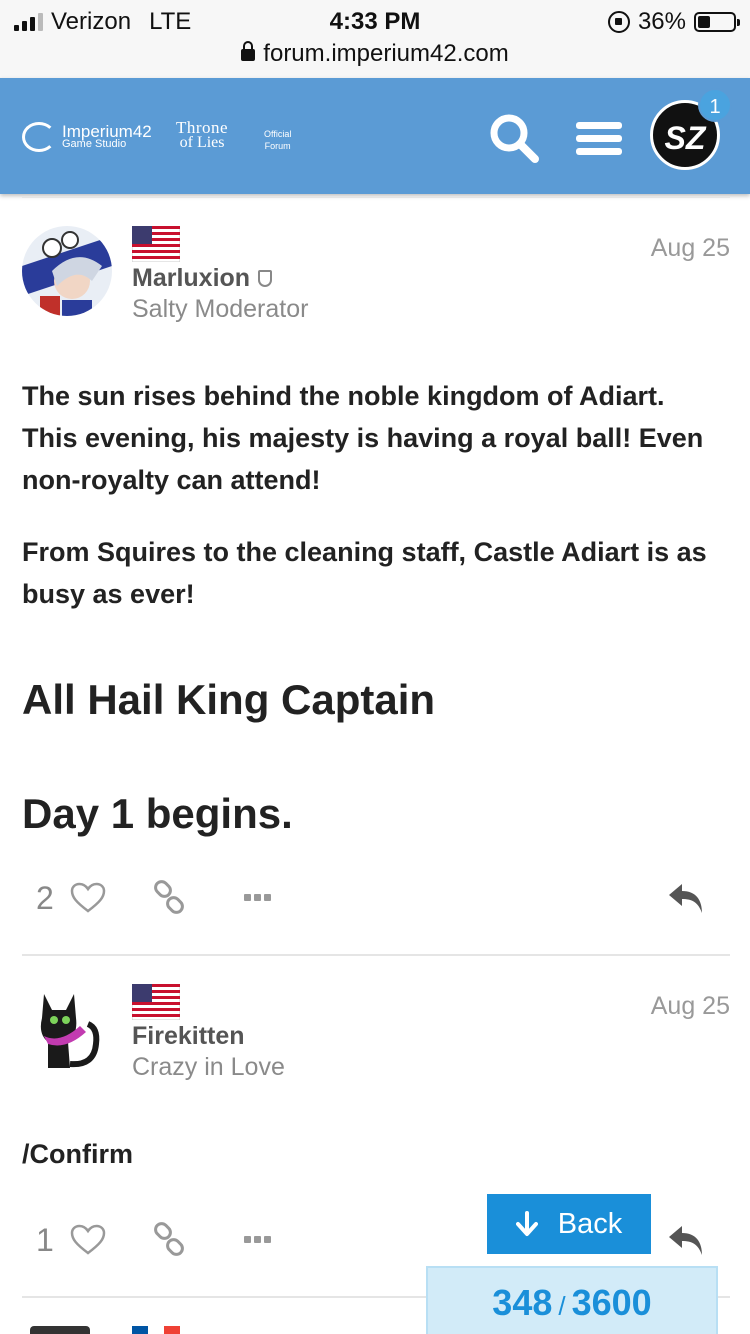 The height and width of the screenshot is (1334, 750). What do you see at coordinates (202, 142) in the screenshot?
I see `game-name-bottom: of Lies` at bounding box center [202, 142].